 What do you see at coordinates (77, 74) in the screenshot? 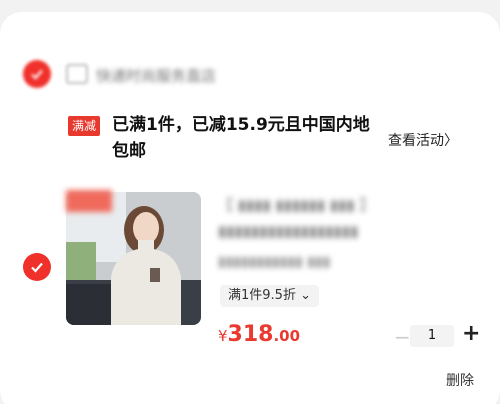
I see `store-icon` at bounding box center [77, 74].